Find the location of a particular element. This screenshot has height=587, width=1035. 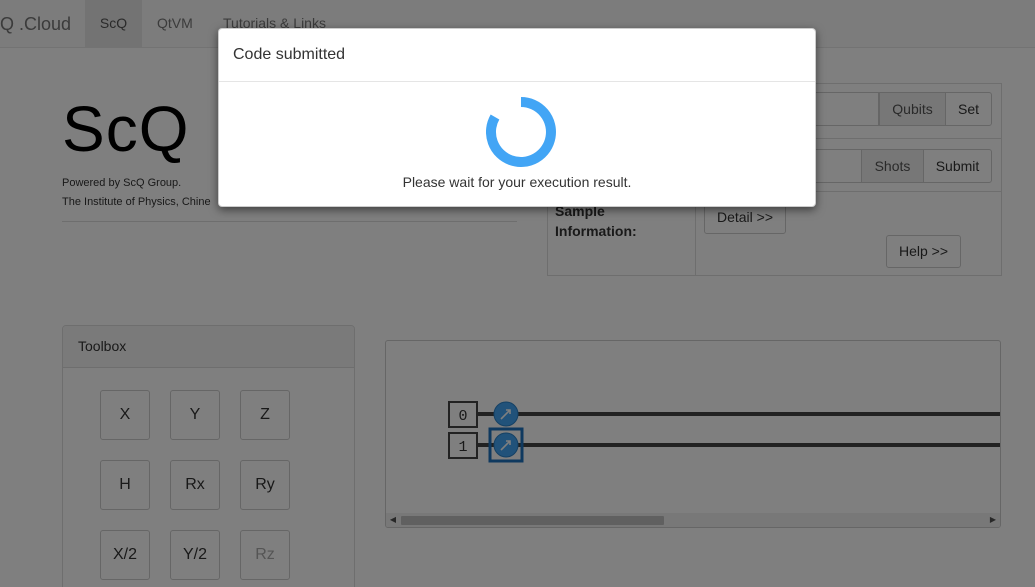

loading-spinner-icon is located at coordinates (521, 132).